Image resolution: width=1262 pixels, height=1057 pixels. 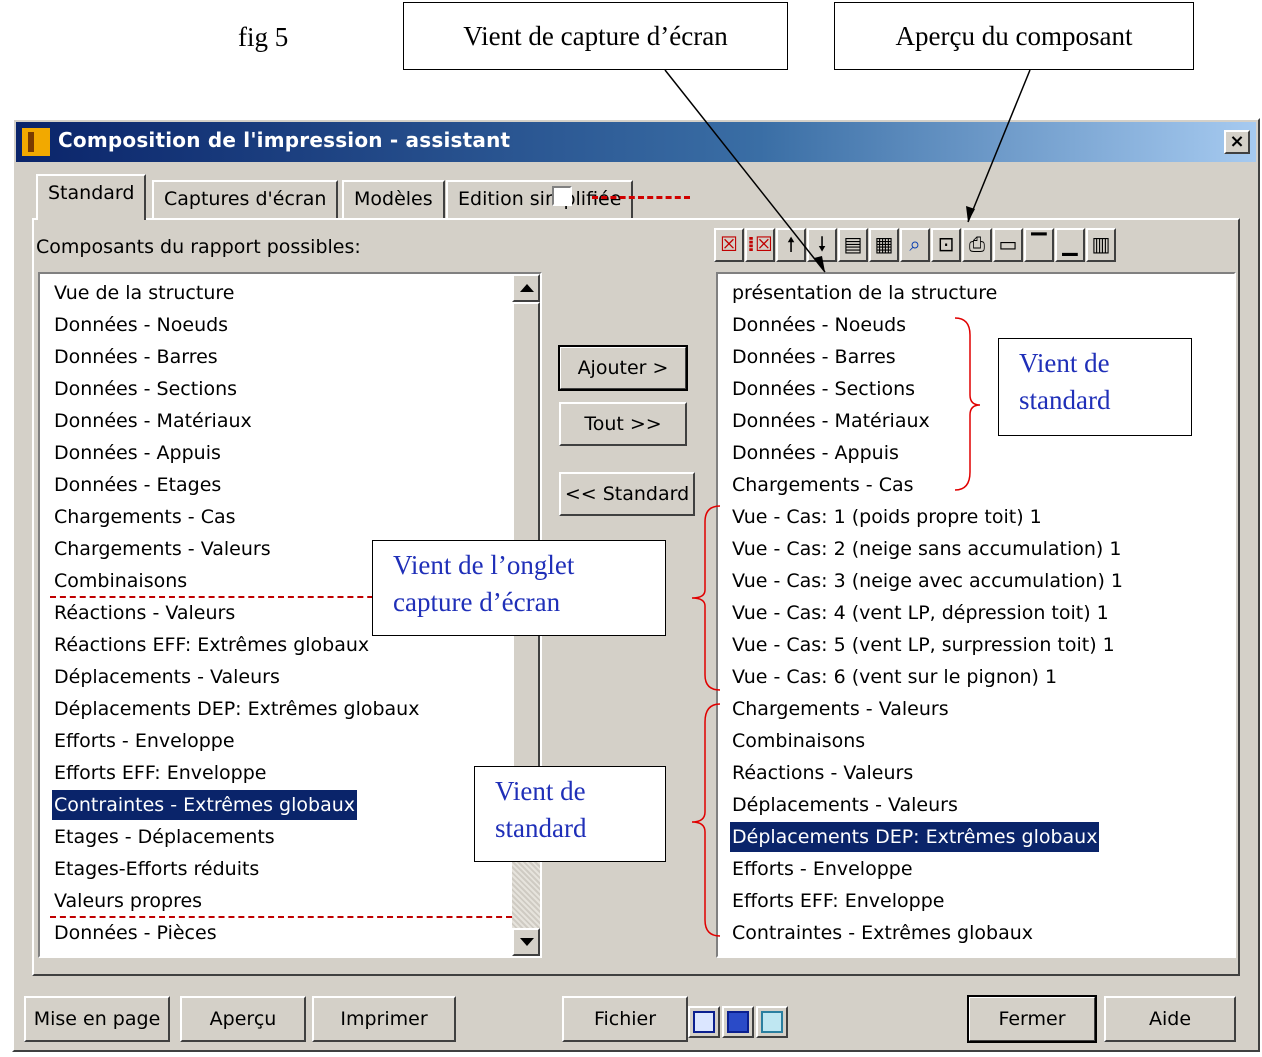 I want to click on annotation-line: Vient de l’onglet, so click(x=484, y=565).